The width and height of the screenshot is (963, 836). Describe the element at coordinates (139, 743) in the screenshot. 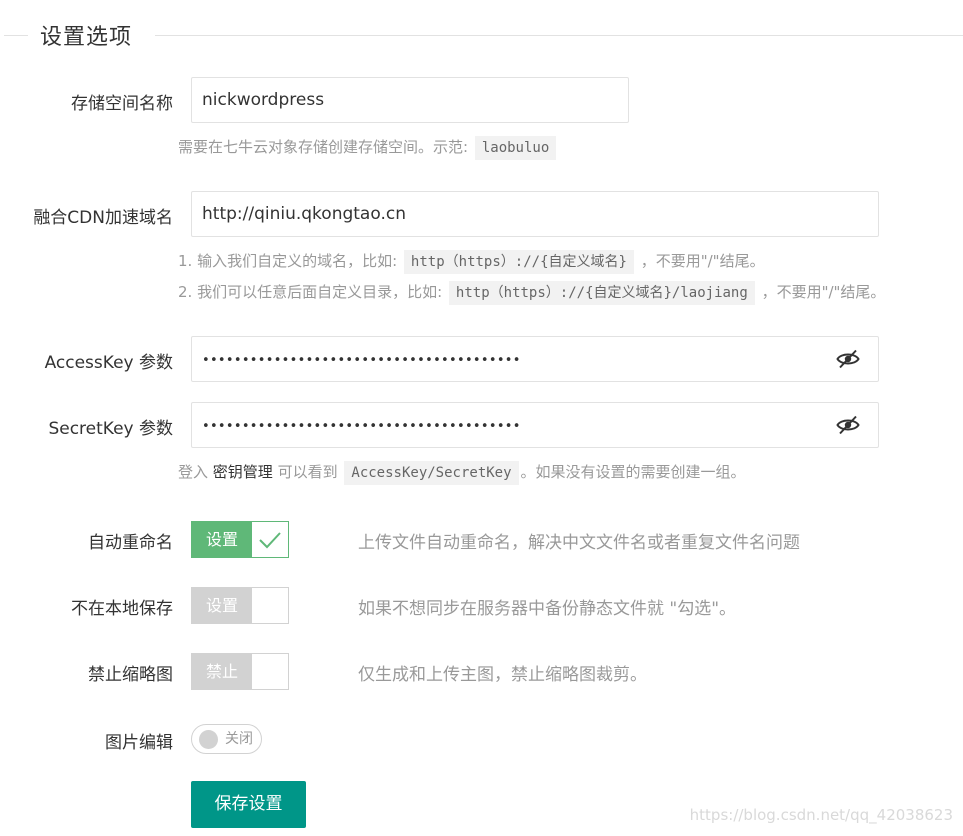

I see `image-edit-label: 图片编辑` at that location.